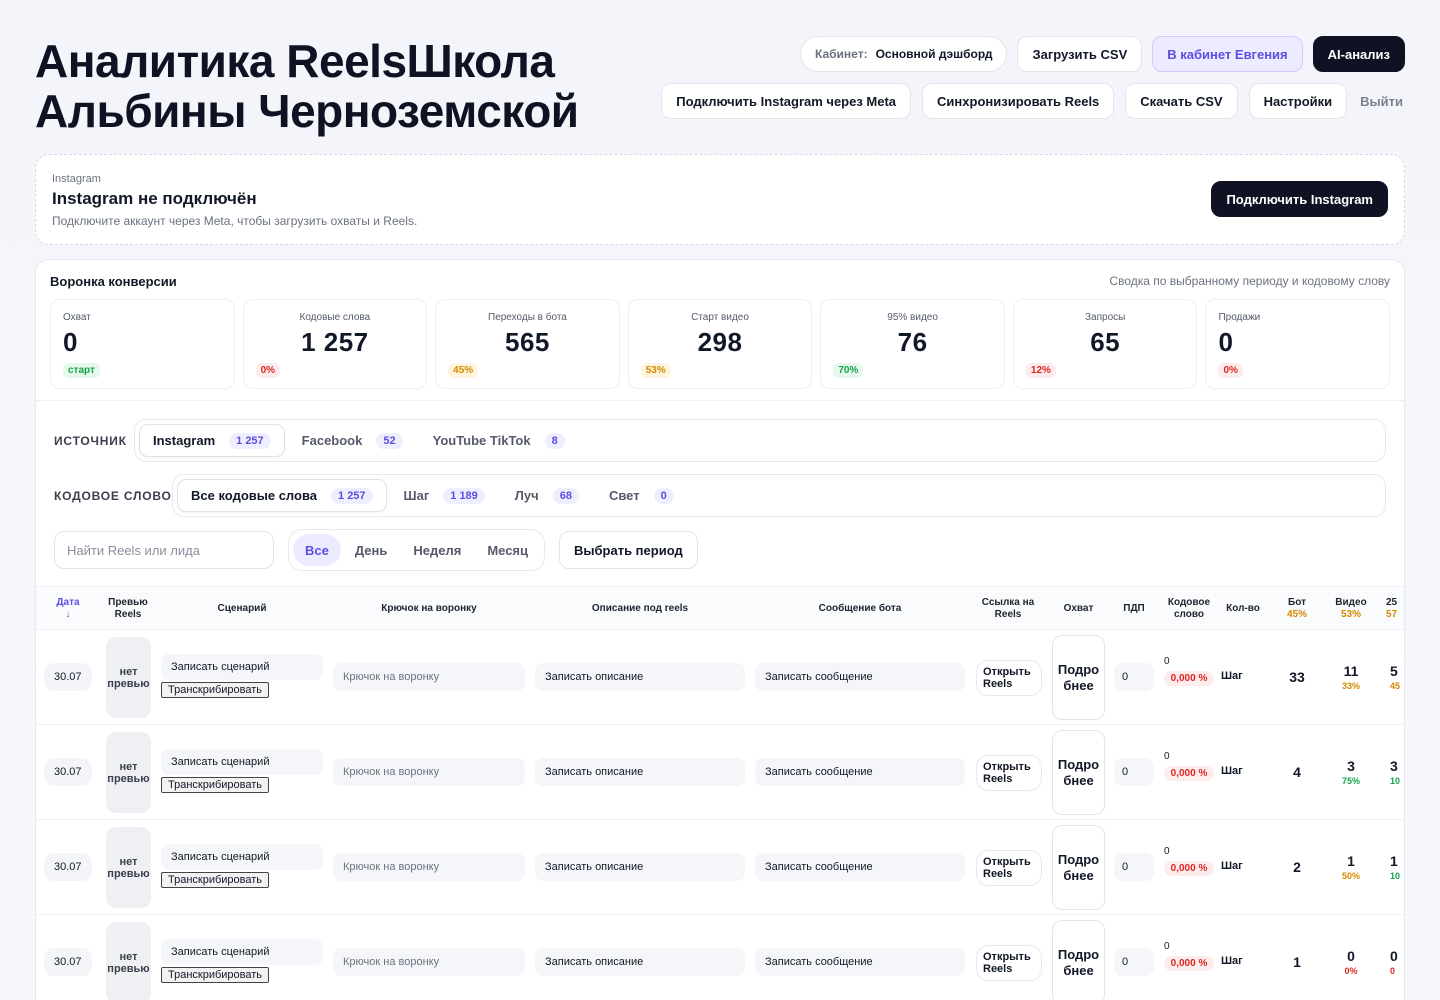 This screenshot has width=1440, height=1000. Describe the element at coordinates (1358, 54) in the screenshot. I see `ai-analysis-button: AI-анализ` at that location.